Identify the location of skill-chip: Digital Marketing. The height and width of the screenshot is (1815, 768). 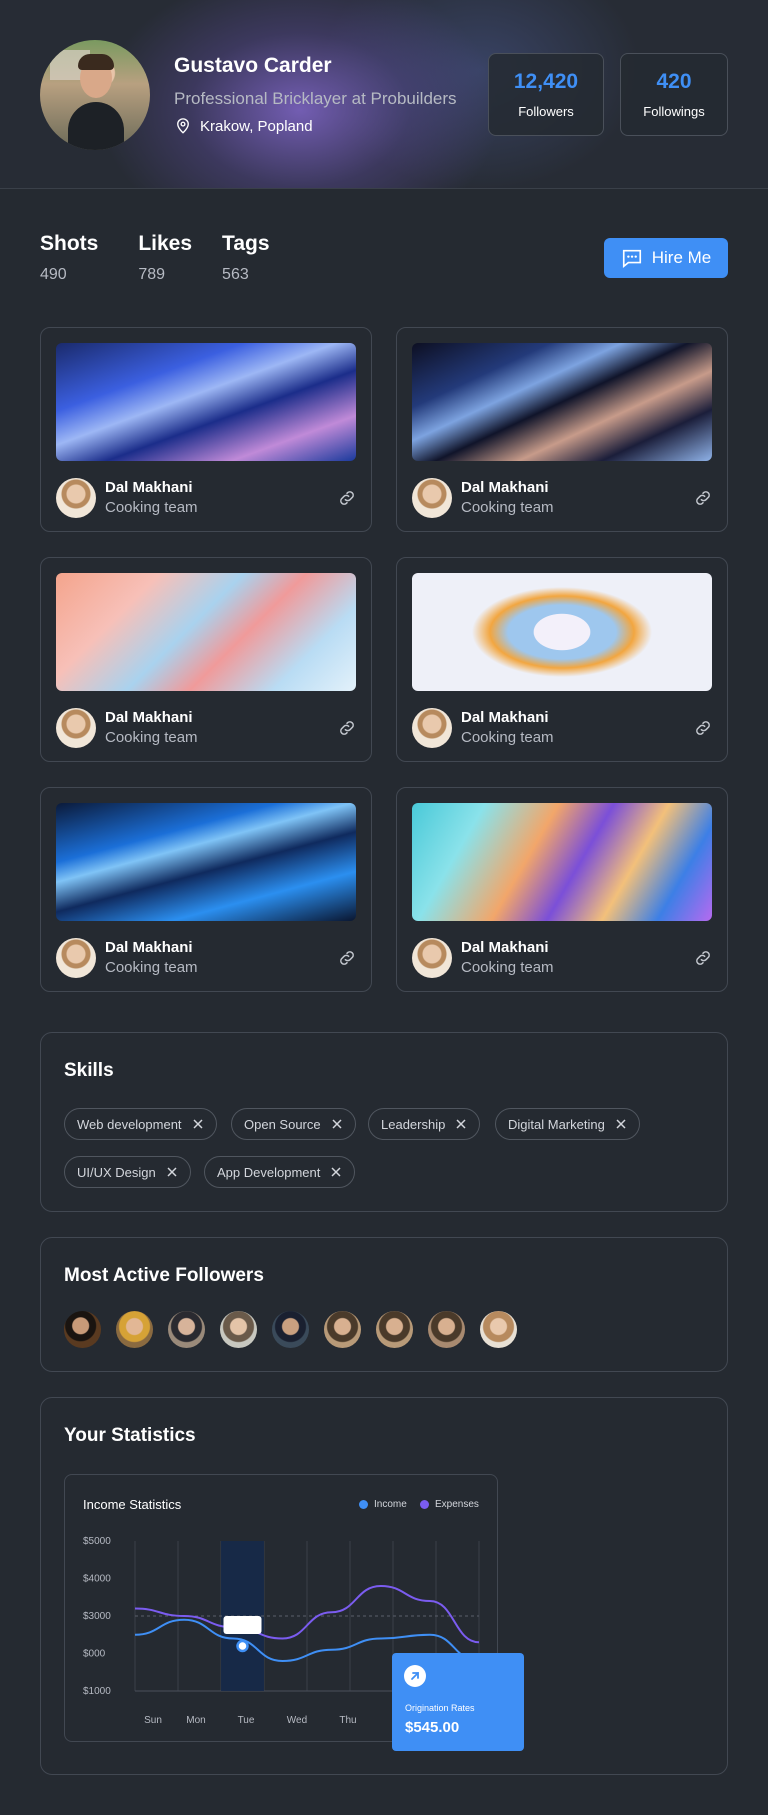
(567, 1124).